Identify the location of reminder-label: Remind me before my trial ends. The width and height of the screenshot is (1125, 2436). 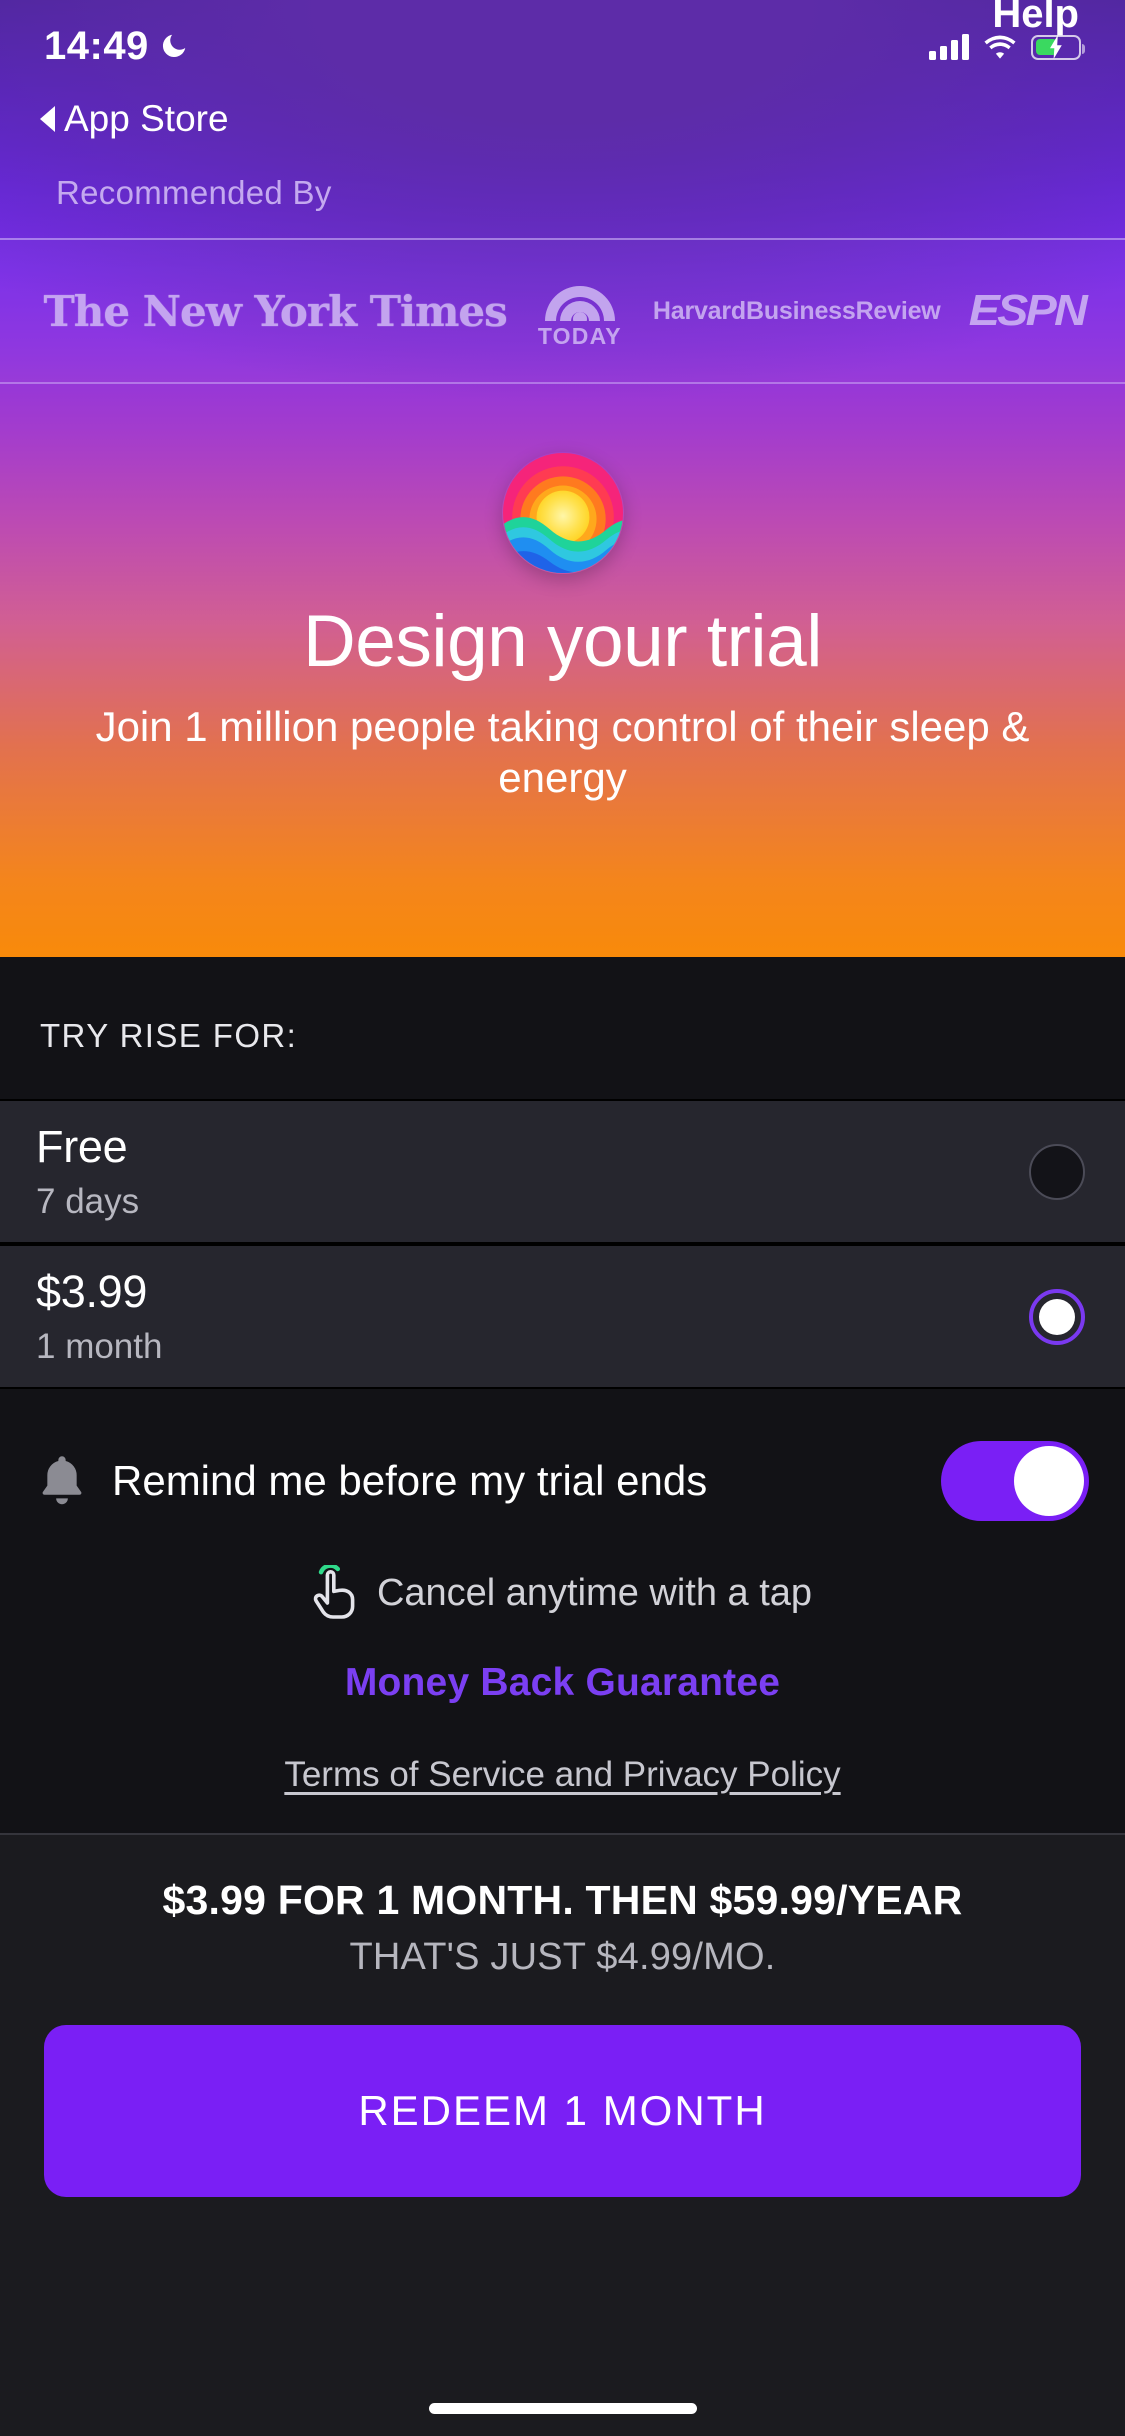
(410, 1480).